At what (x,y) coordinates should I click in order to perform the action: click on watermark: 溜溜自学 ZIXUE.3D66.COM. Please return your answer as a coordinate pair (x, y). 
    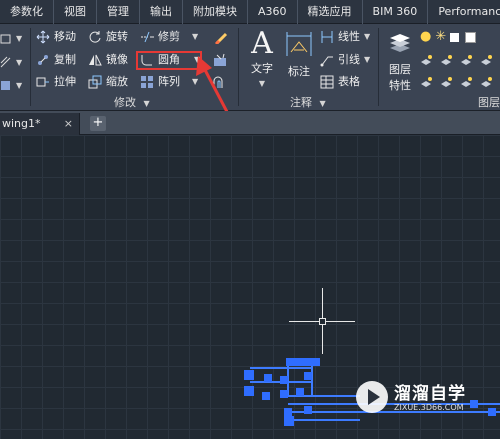
    Looking at the image, I should click on (411, 396).